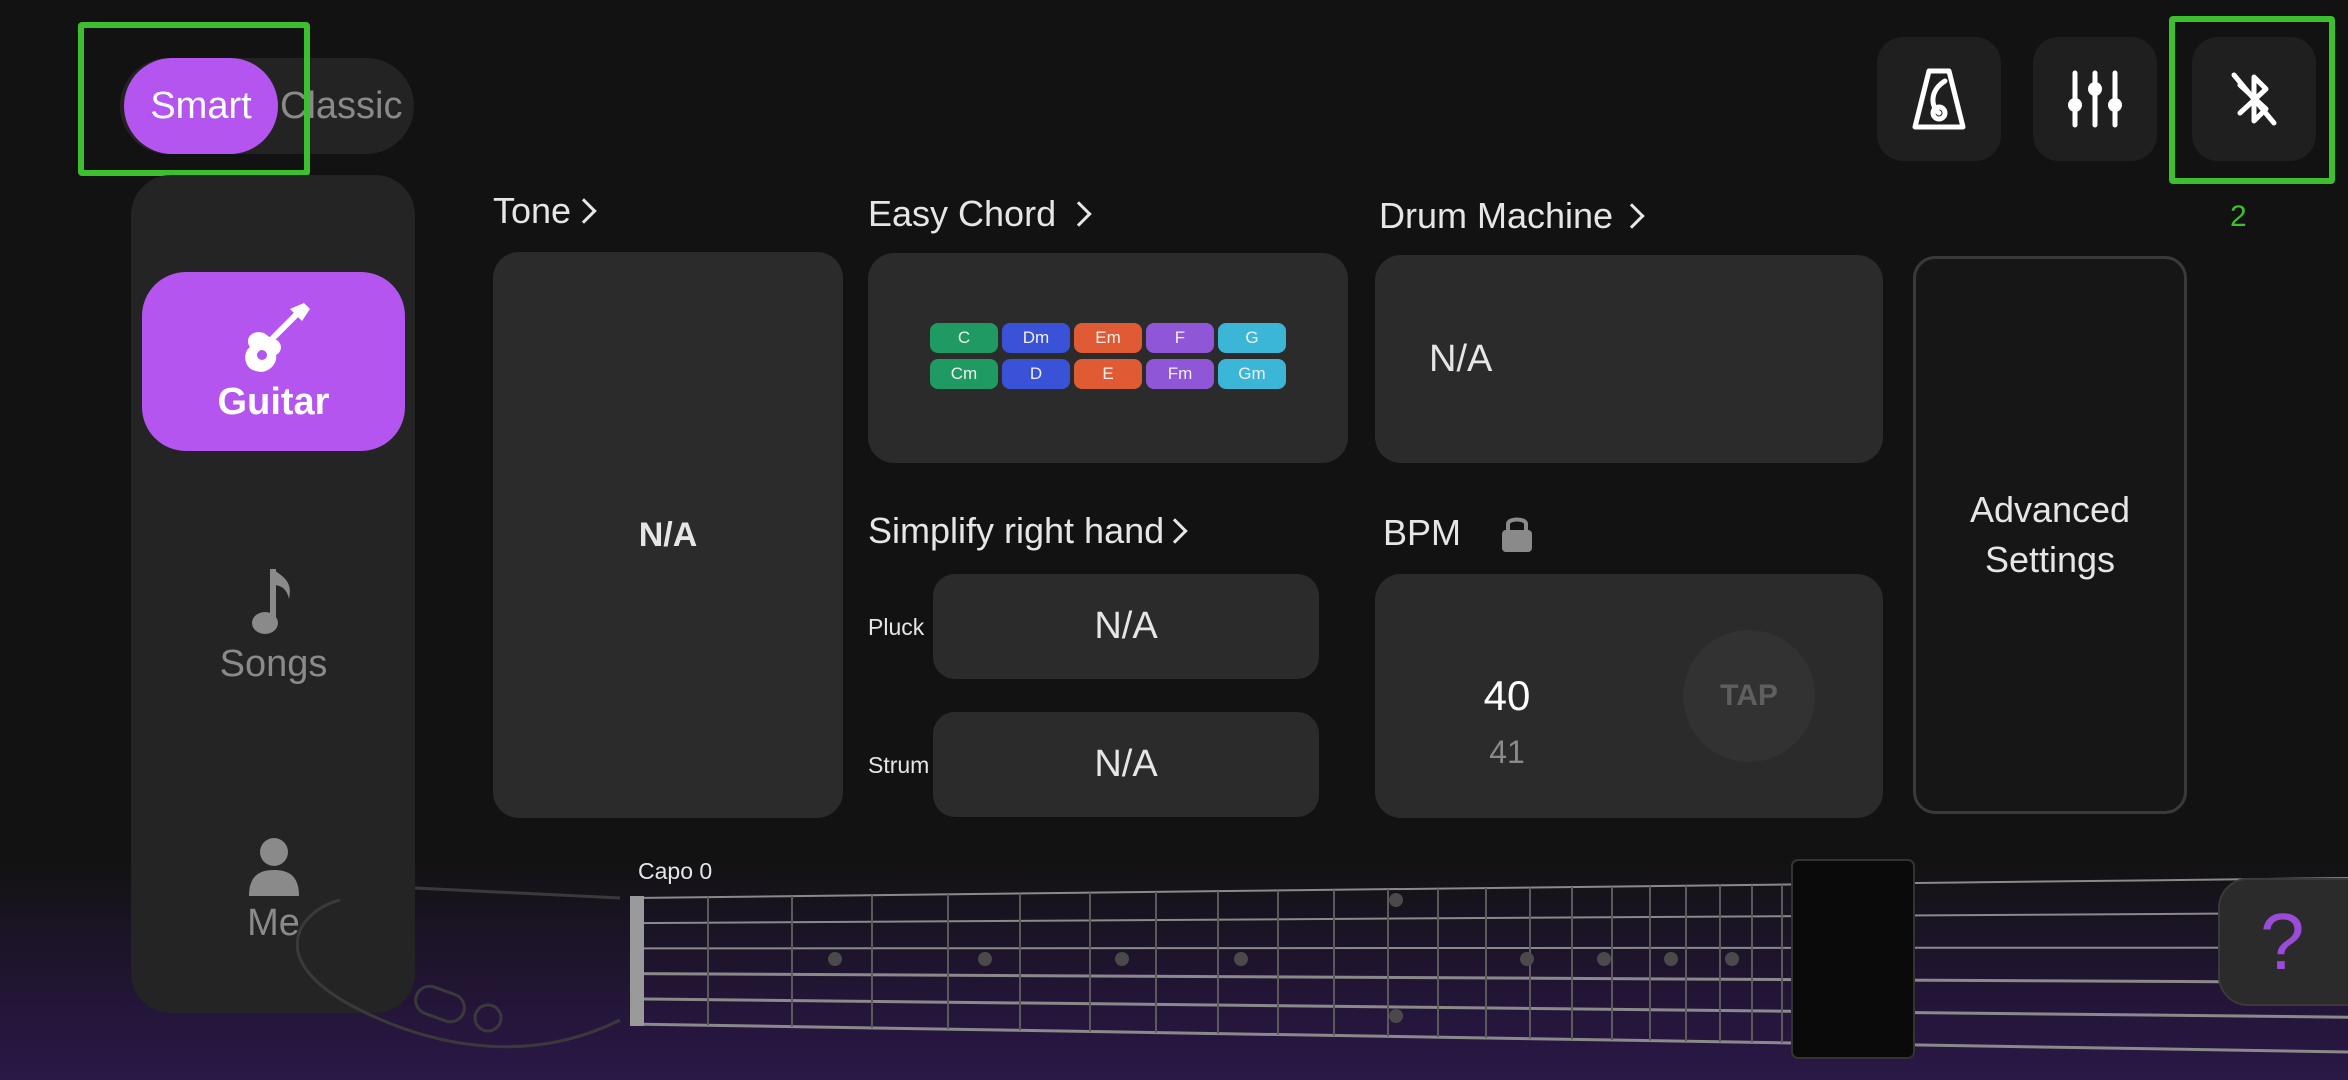  What do you see at coordinates (2238, 216) in the screenshot?
I see `annotation-number-2: 2` at bounding box center [2238, 216].